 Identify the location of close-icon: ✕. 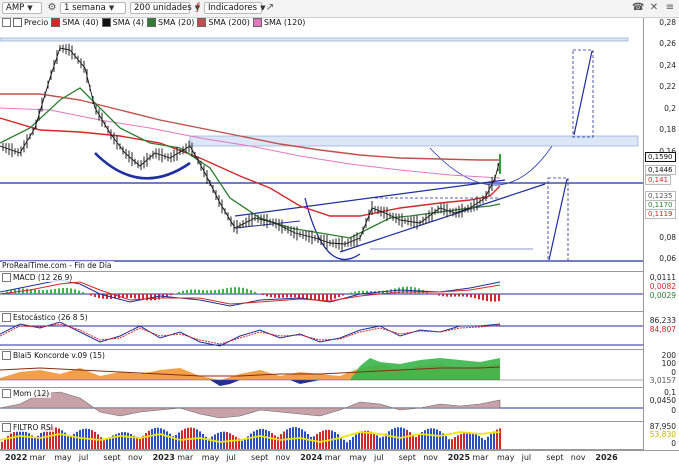
(654, 8).